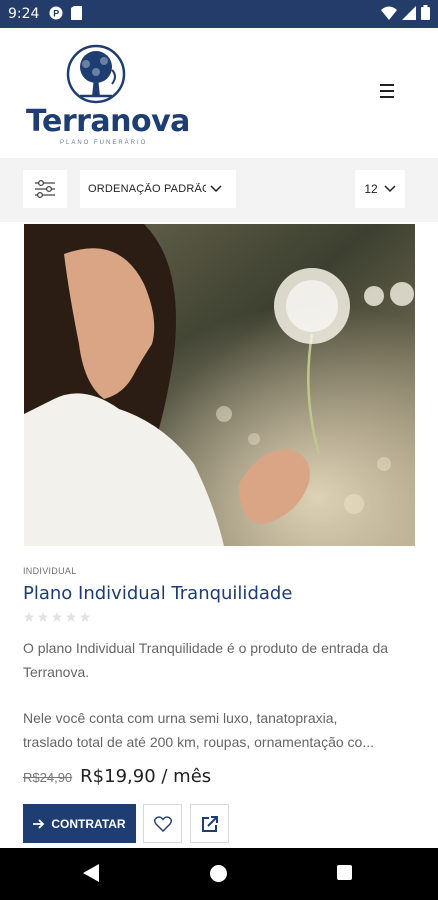 The width and height of the screenshot is (438, 900). Describe the element at coordinates (77, 14) in the screenshot. I see `sim-card-icon` at that location.